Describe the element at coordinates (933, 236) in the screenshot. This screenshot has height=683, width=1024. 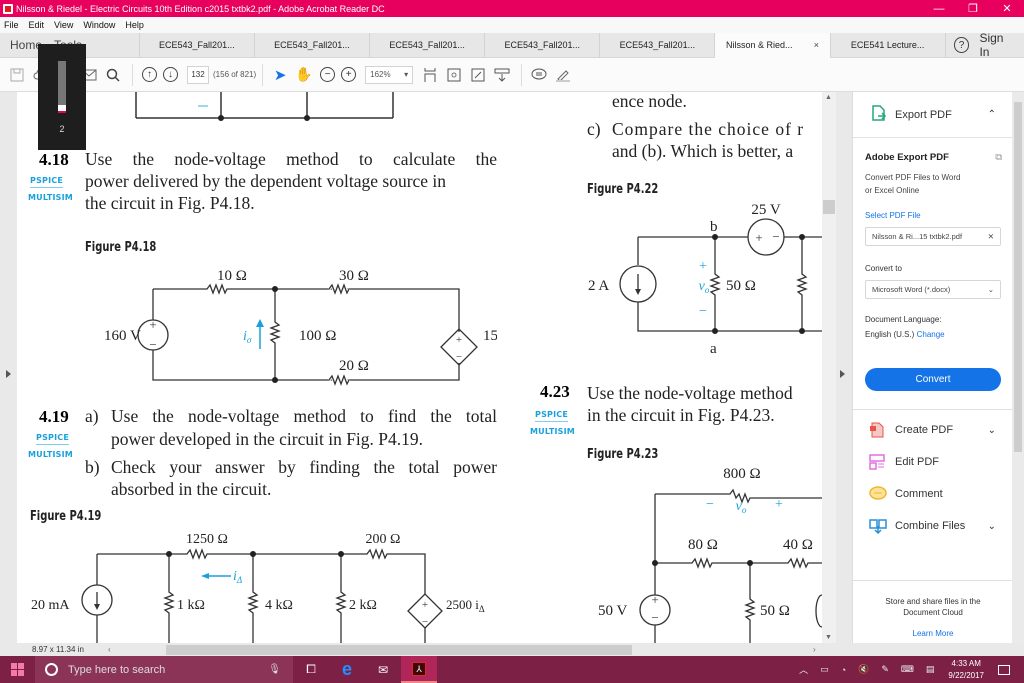
I see `selected-file-field: Nilsson & Ri...15 txtbk2.pdf ✕` at that location.